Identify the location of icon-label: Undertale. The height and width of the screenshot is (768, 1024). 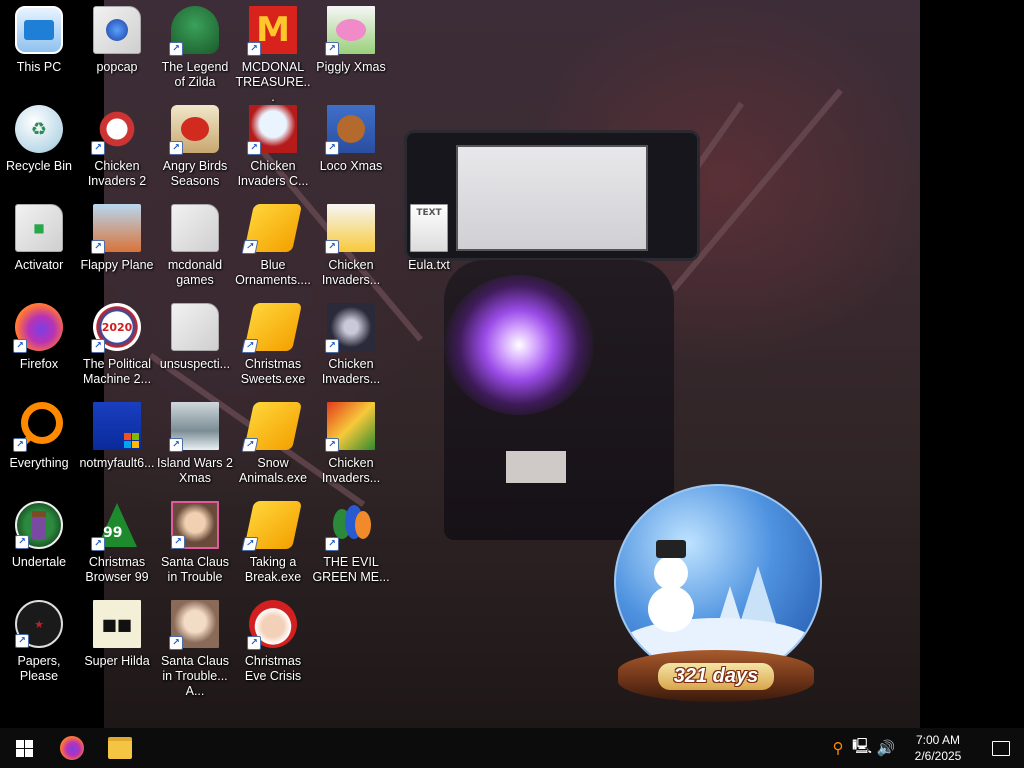
(39, 562).